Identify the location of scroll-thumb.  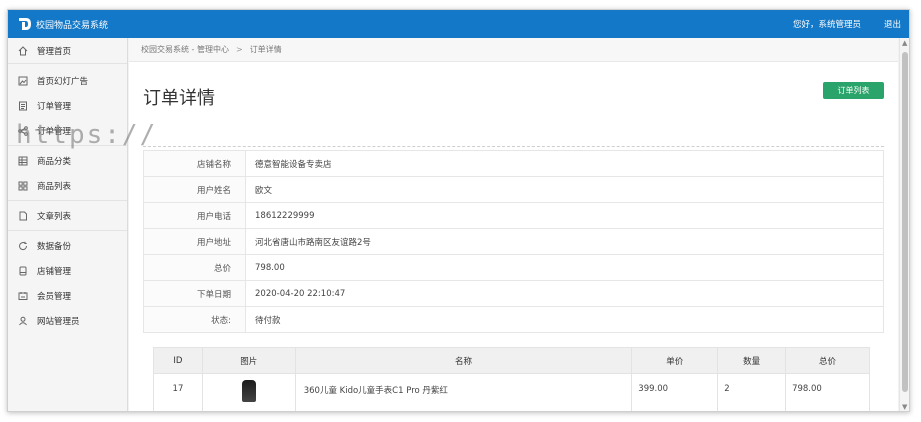
(905, 222).